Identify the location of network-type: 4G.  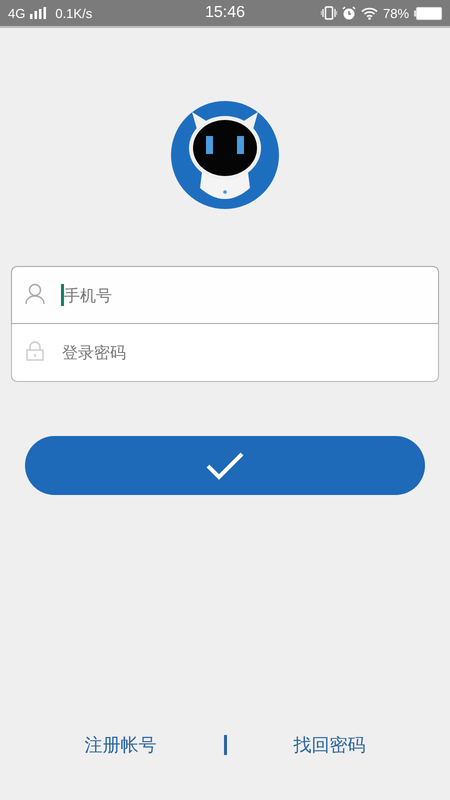
(17, 13).